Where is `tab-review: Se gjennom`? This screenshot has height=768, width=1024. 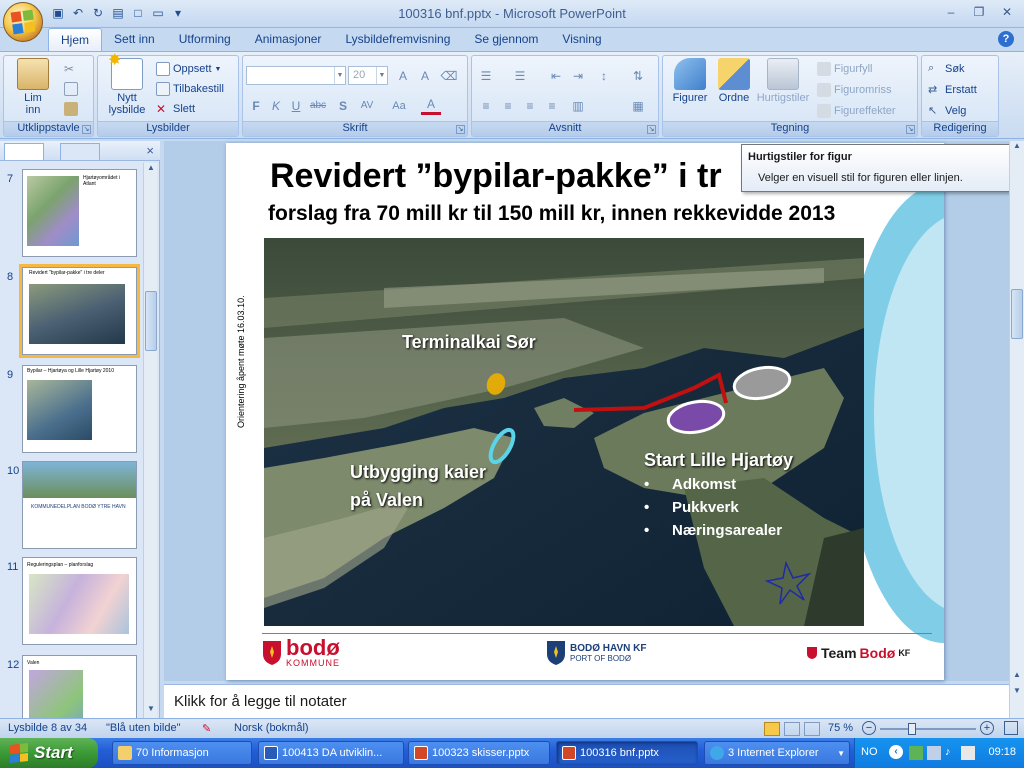 tab-review: Se gjennom is located at coordinates (506, 40).